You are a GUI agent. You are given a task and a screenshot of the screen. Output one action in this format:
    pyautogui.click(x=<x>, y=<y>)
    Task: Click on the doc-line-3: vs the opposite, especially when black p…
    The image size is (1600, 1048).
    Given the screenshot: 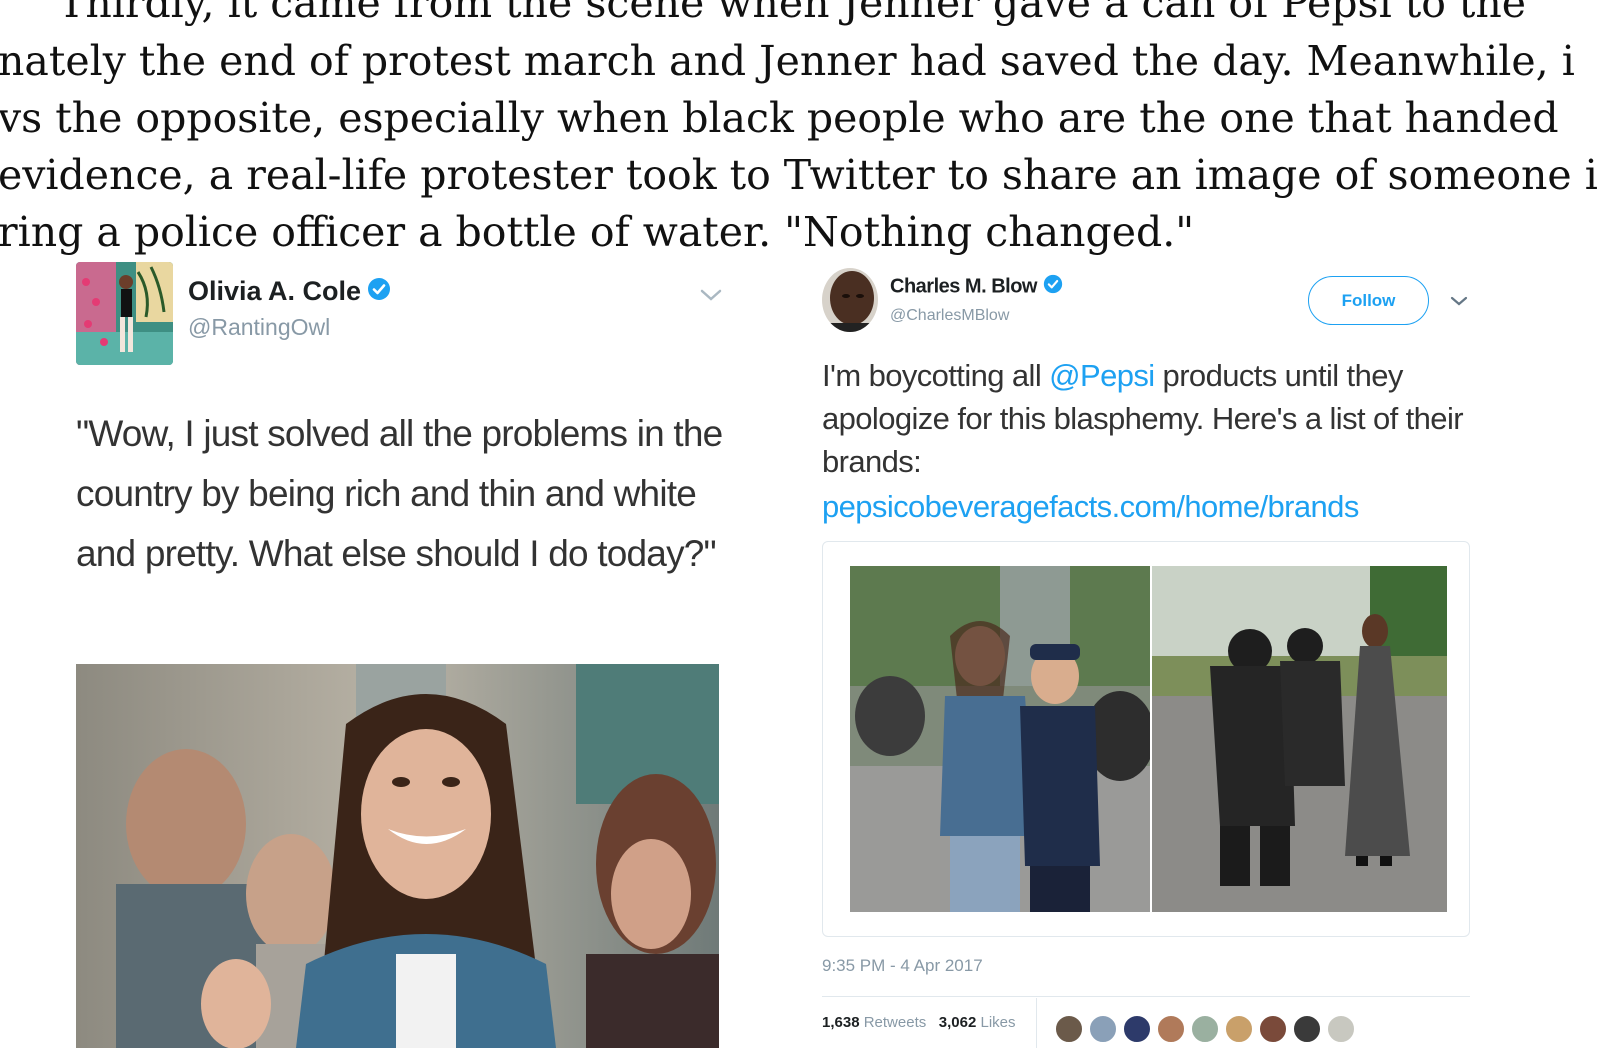 What is the action you would take?
    pyautogui.click(x=779, y=118)
    